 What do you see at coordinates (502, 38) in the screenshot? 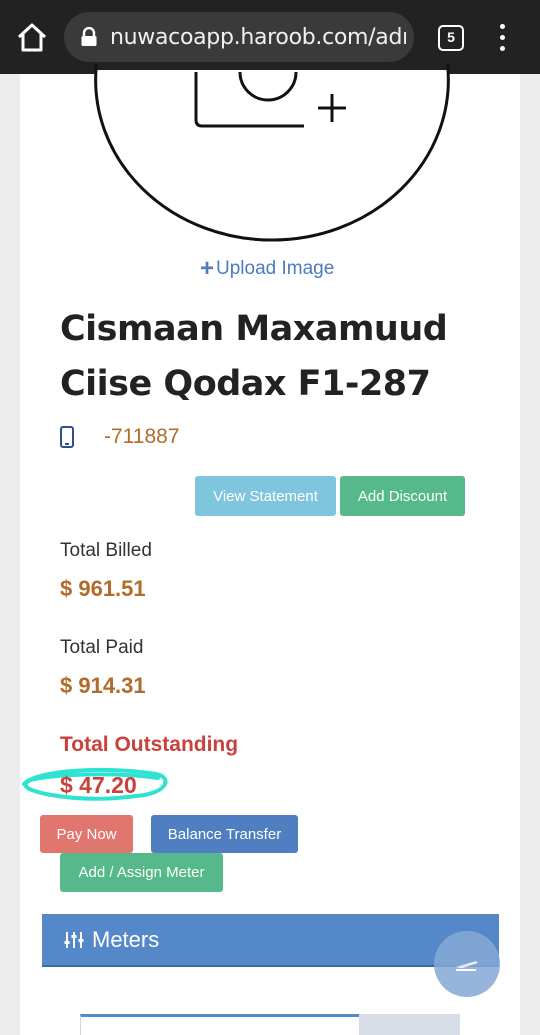
I see `overflow-menu-icon` at bounding box center [502, 38].